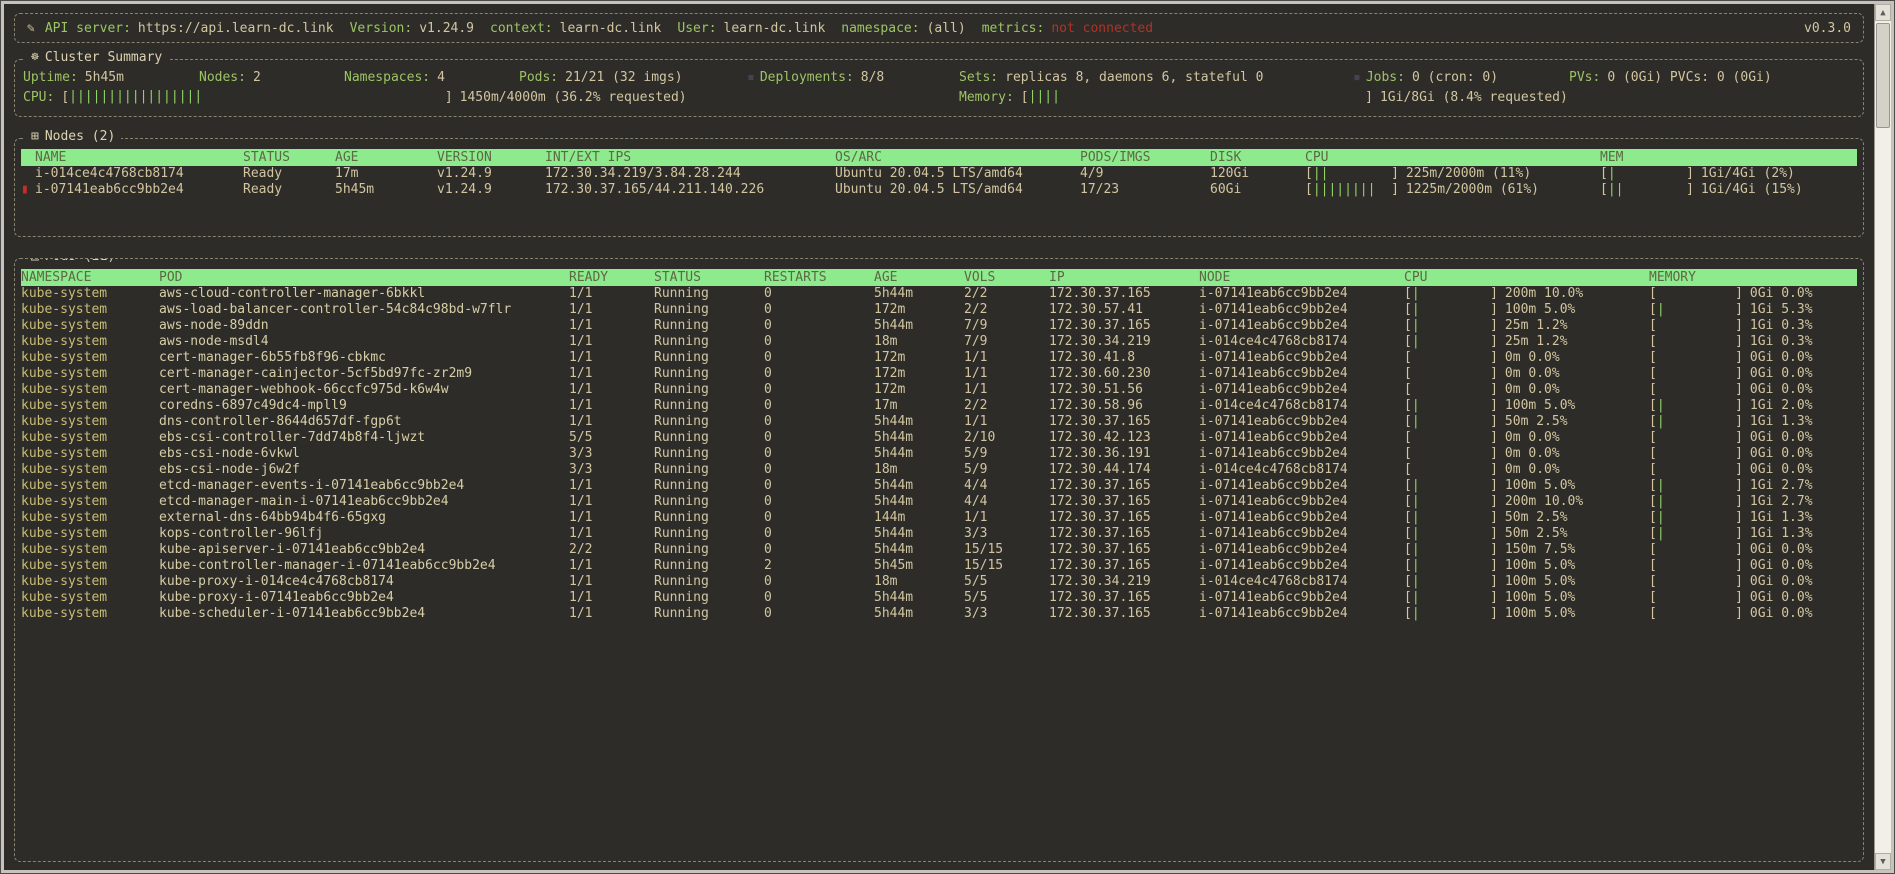 Image resolution: width=1895 pixels, height=874 pixels. Describe the element at coordinates (1044, 96) in the screenshot. I see `memory-bar-fill: ||||` at that location.